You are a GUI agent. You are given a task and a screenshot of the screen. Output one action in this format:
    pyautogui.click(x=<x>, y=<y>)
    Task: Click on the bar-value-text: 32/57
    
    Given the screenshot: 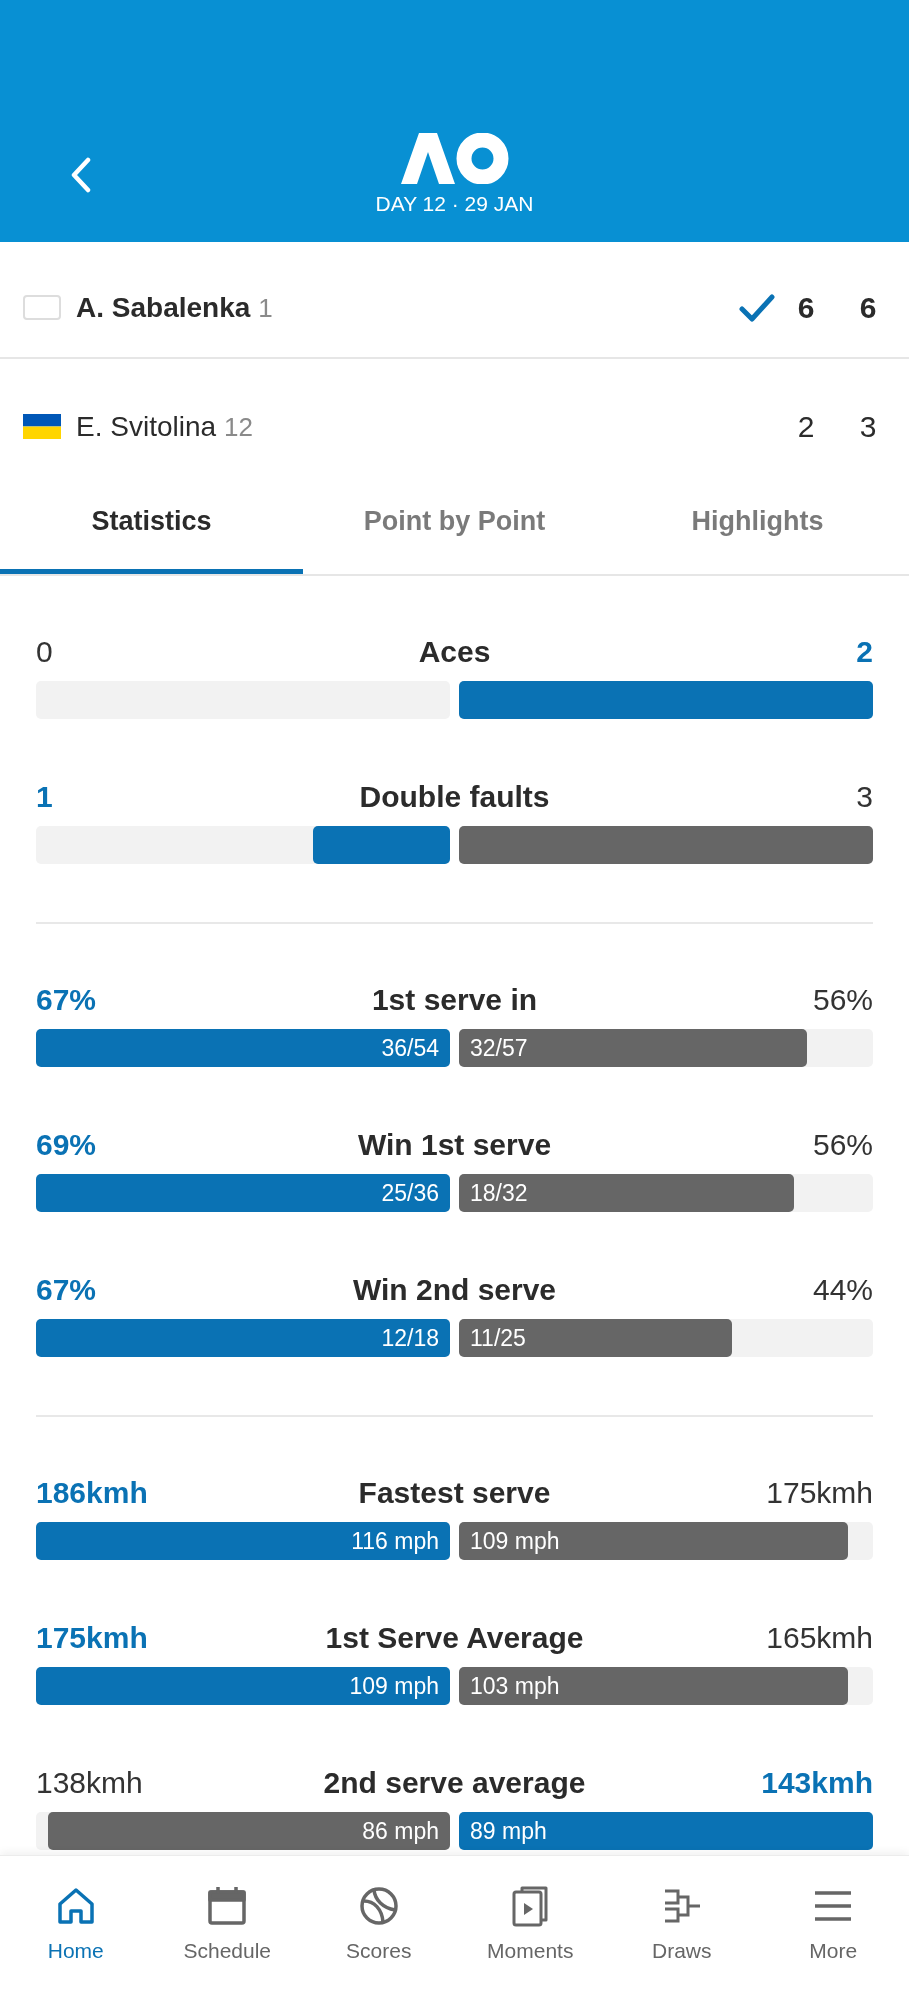 What is the action you would take?
    pyautogui.click(x=499, y=1048)
    